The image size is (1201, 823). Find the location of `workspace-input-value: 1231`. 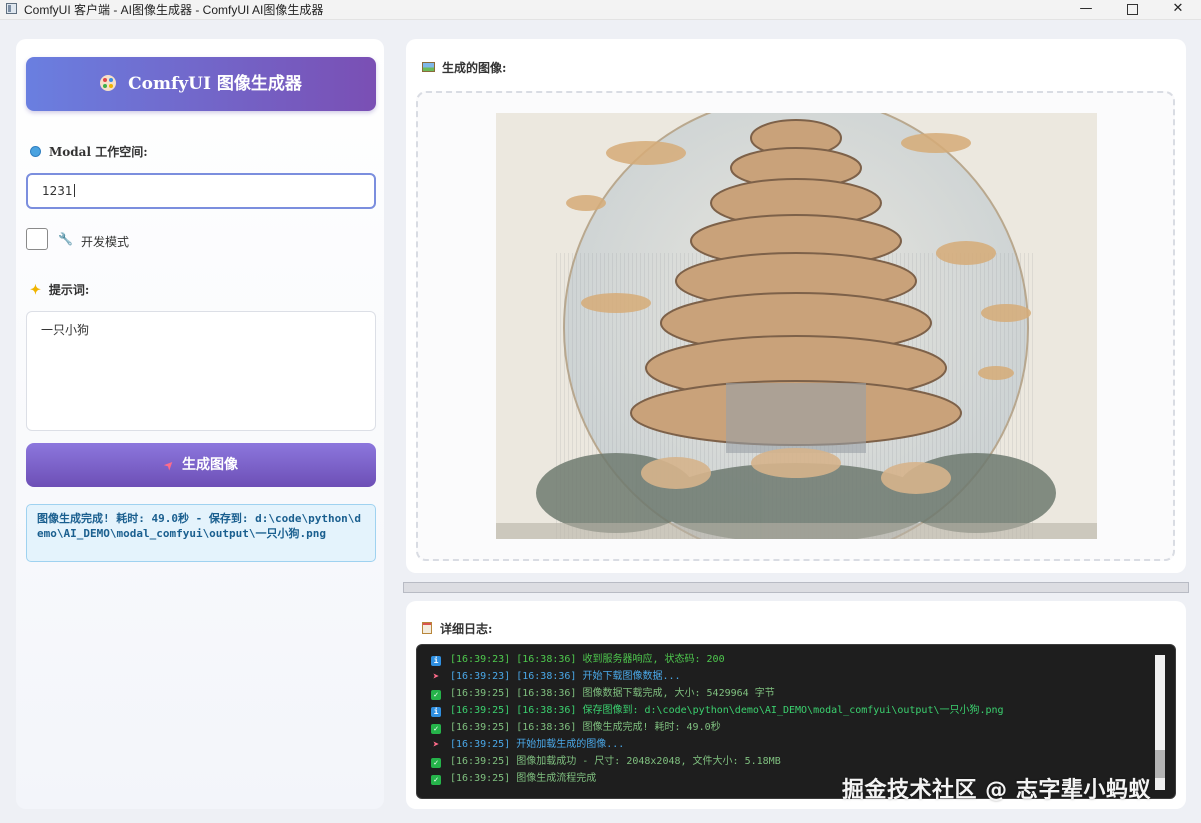

workspace-input-value: 1231 is located at coordinates (57, 191).